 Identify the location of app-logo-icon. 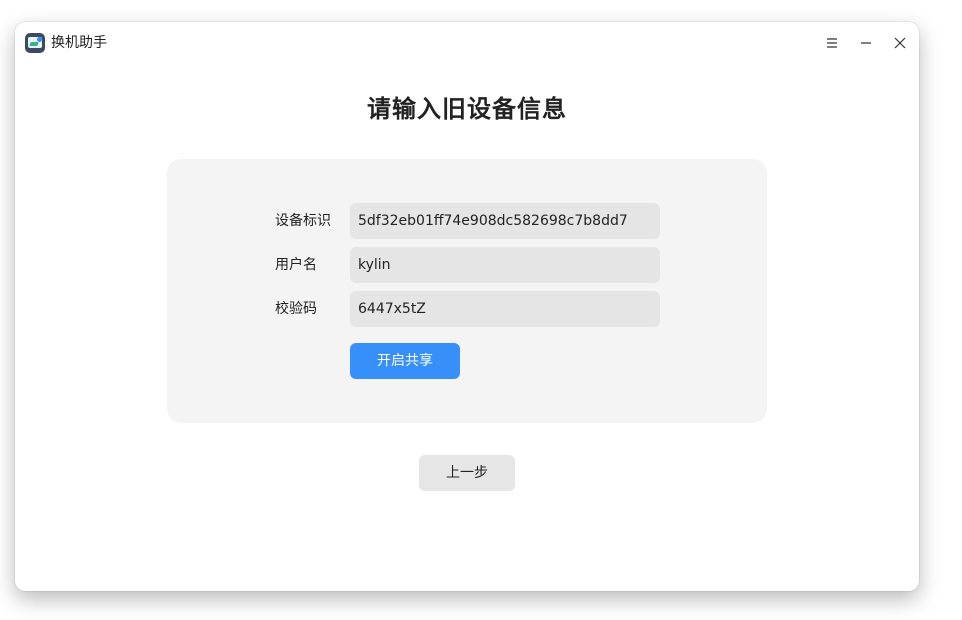
(35, 43).